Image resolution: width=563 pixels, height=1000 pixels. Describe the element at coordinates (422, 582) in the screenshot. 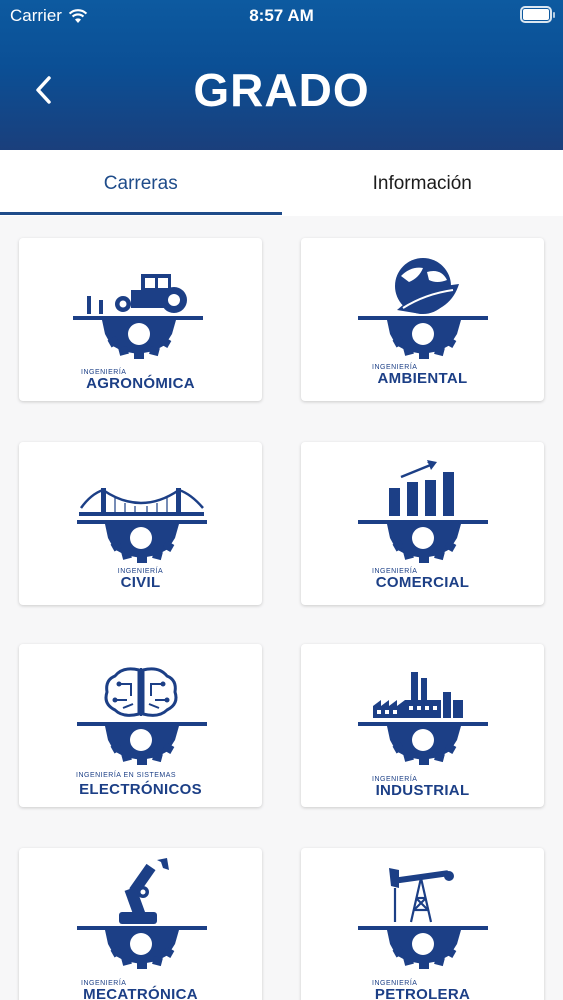

I see `career-name: COMERCIAL` at that location.